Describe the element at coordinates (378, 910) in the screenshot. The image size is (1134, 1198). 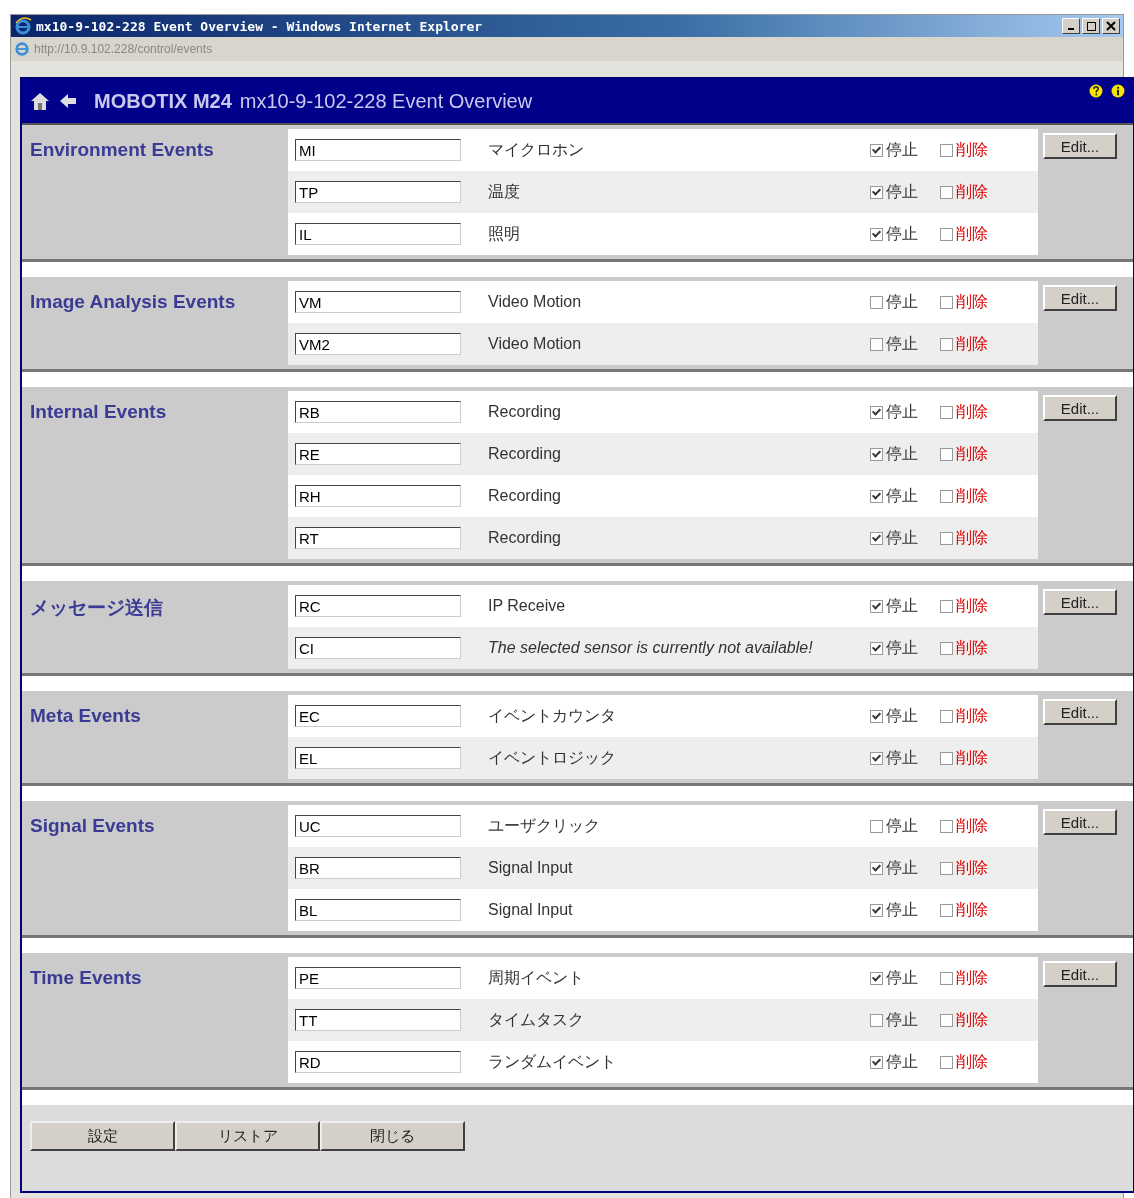
I see `event-code-field: BL` at that location.